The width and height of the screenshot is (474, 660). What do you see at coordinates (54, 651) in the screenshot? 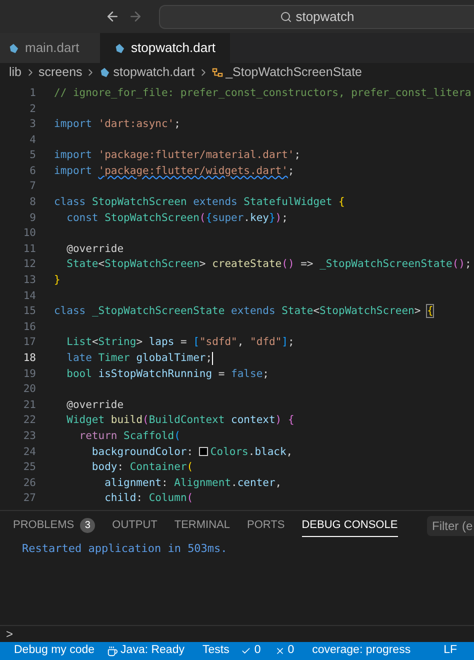
I see `status-item: Debug my code` at bounding box center [54, 651].